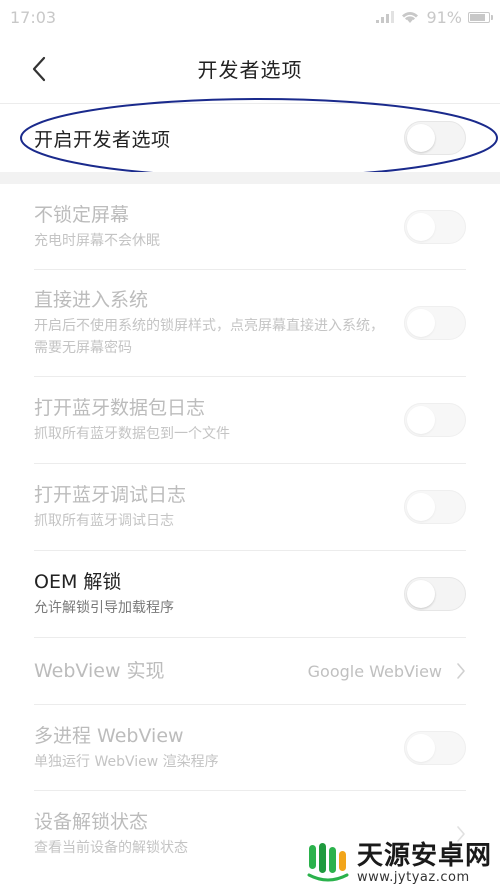 This screenshot has height=889, width=500. I want to click on watermark-url: www.jytyaz.com, so click(413, 877).